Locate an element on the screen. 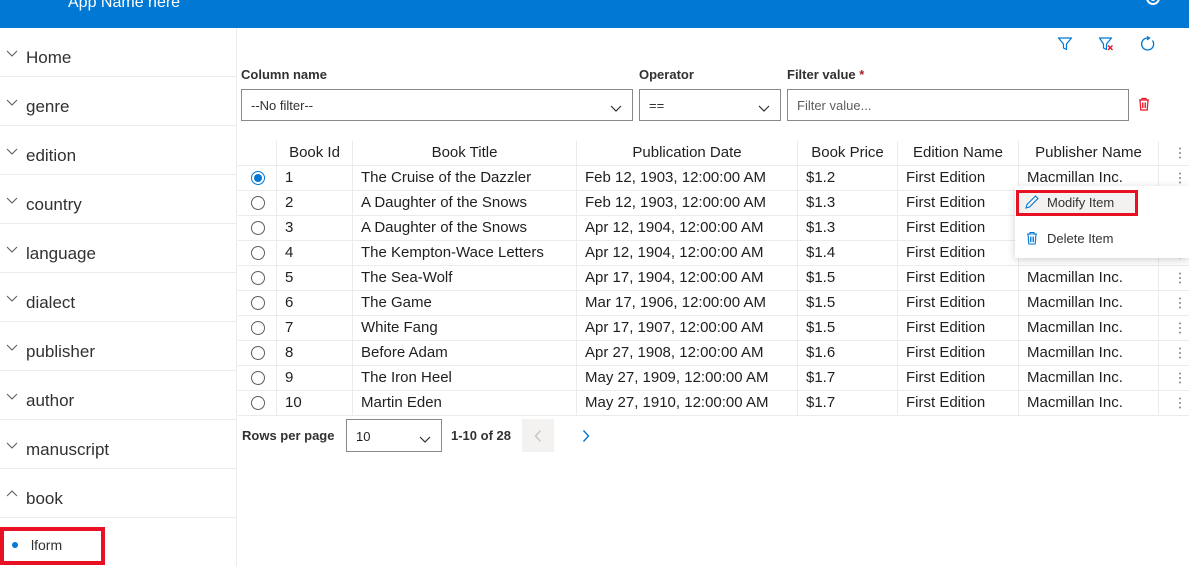  delete-filter-trash-icon is located at coordinates (1144, 104).